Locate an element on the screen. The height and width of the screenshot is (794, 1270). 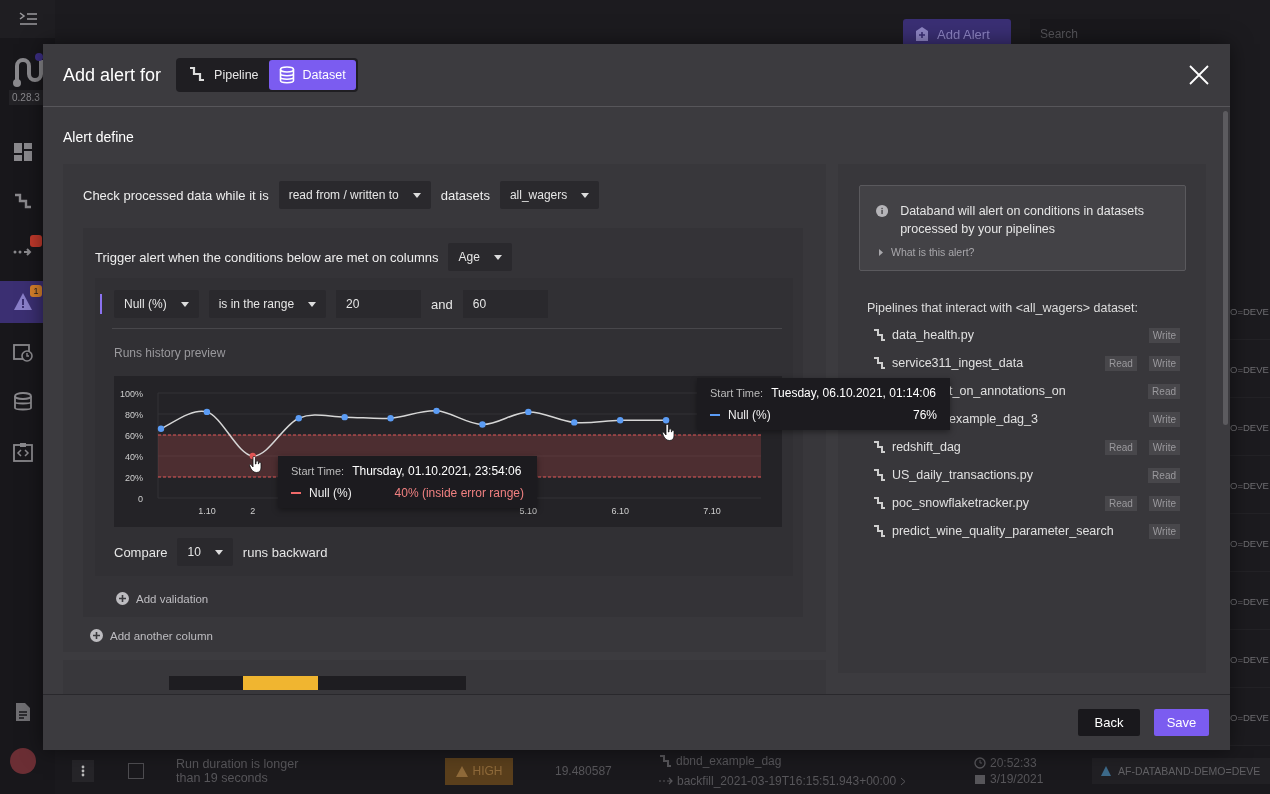
list-title: Pipelines that interact with <all_wagers> dataset: is located at coordinates (1003, 308).